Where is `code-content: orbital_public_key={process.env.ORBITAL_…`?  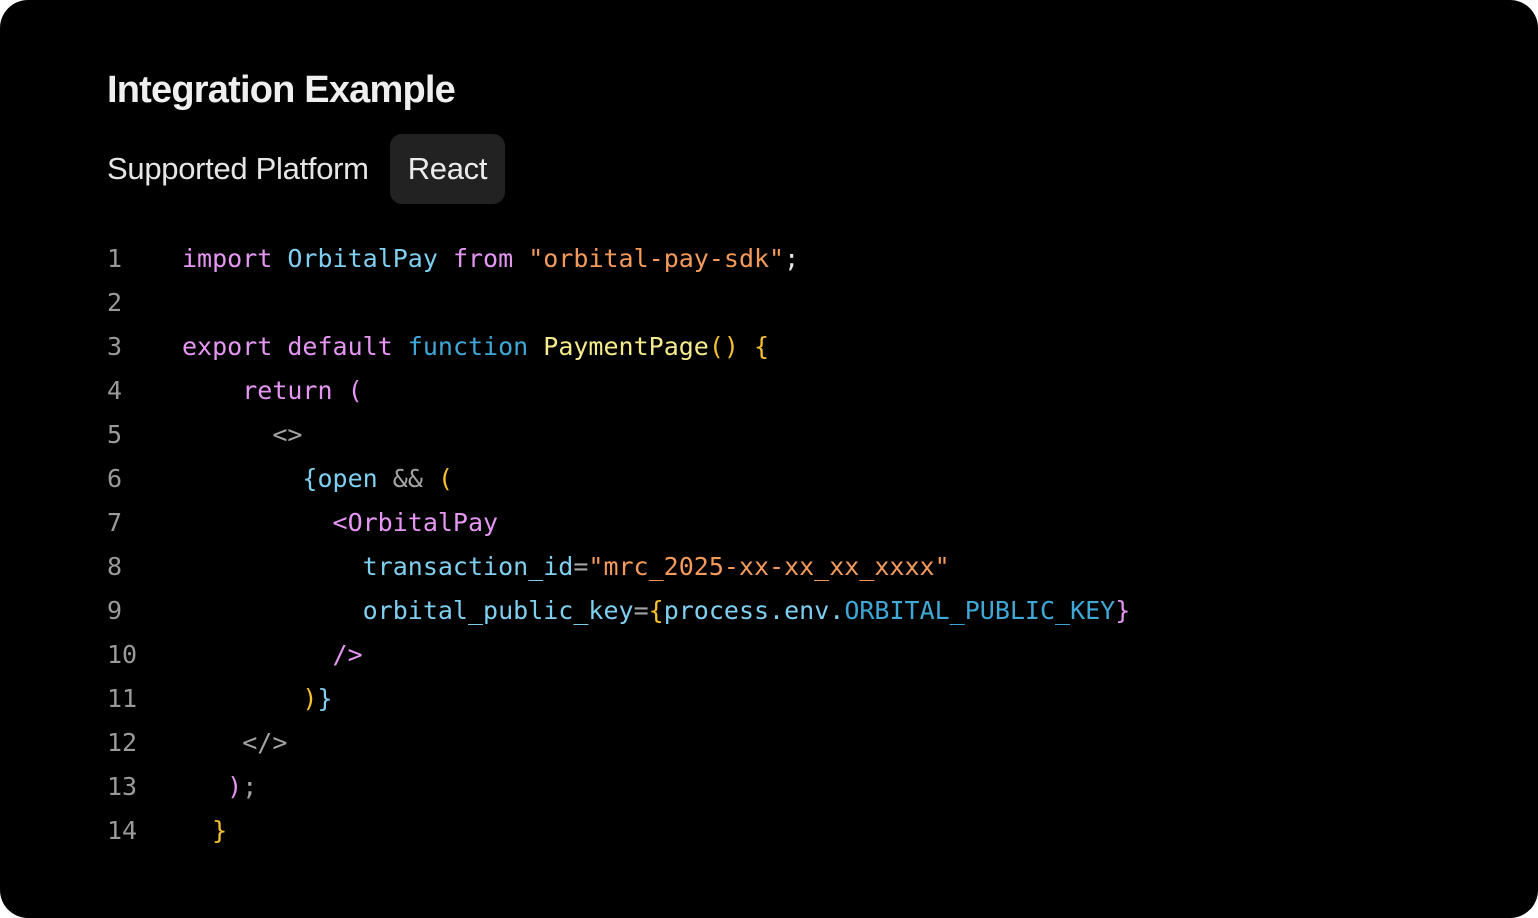 code-content: orbital_public_key={process.env.ORBITAL_… is located at coordinates (656, 611).